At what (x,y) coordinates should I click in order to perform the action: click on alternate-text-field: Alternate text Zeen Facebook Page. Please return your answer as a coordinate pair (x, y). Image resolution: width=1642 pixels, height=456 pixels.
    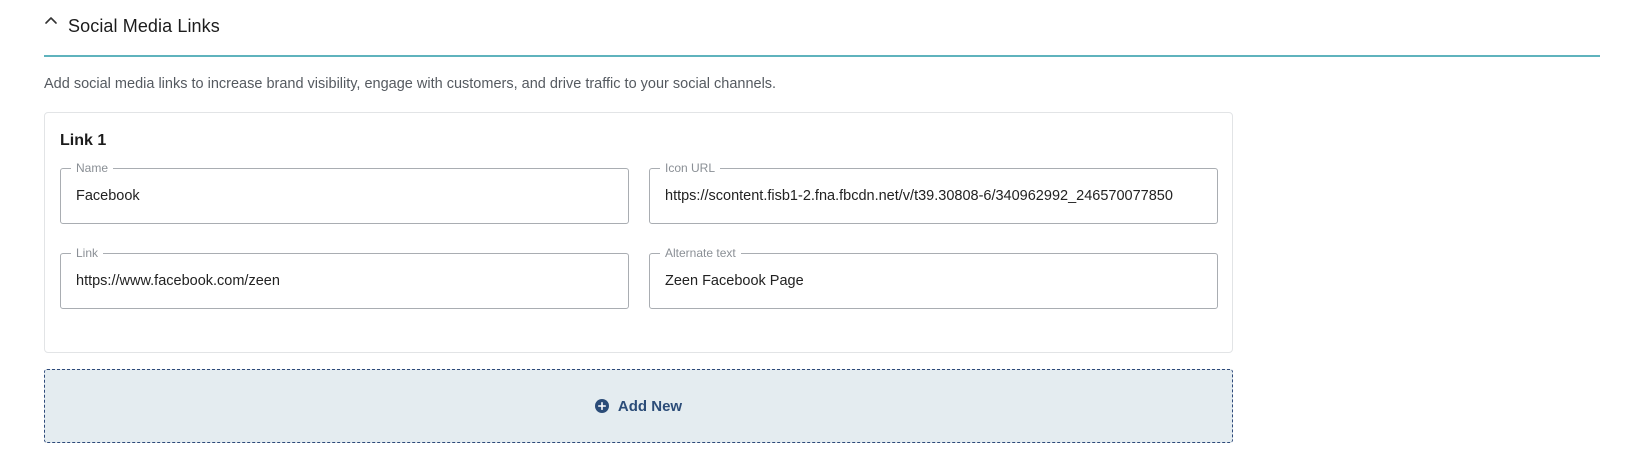
    Looking at the image, I should click on (933, 277).